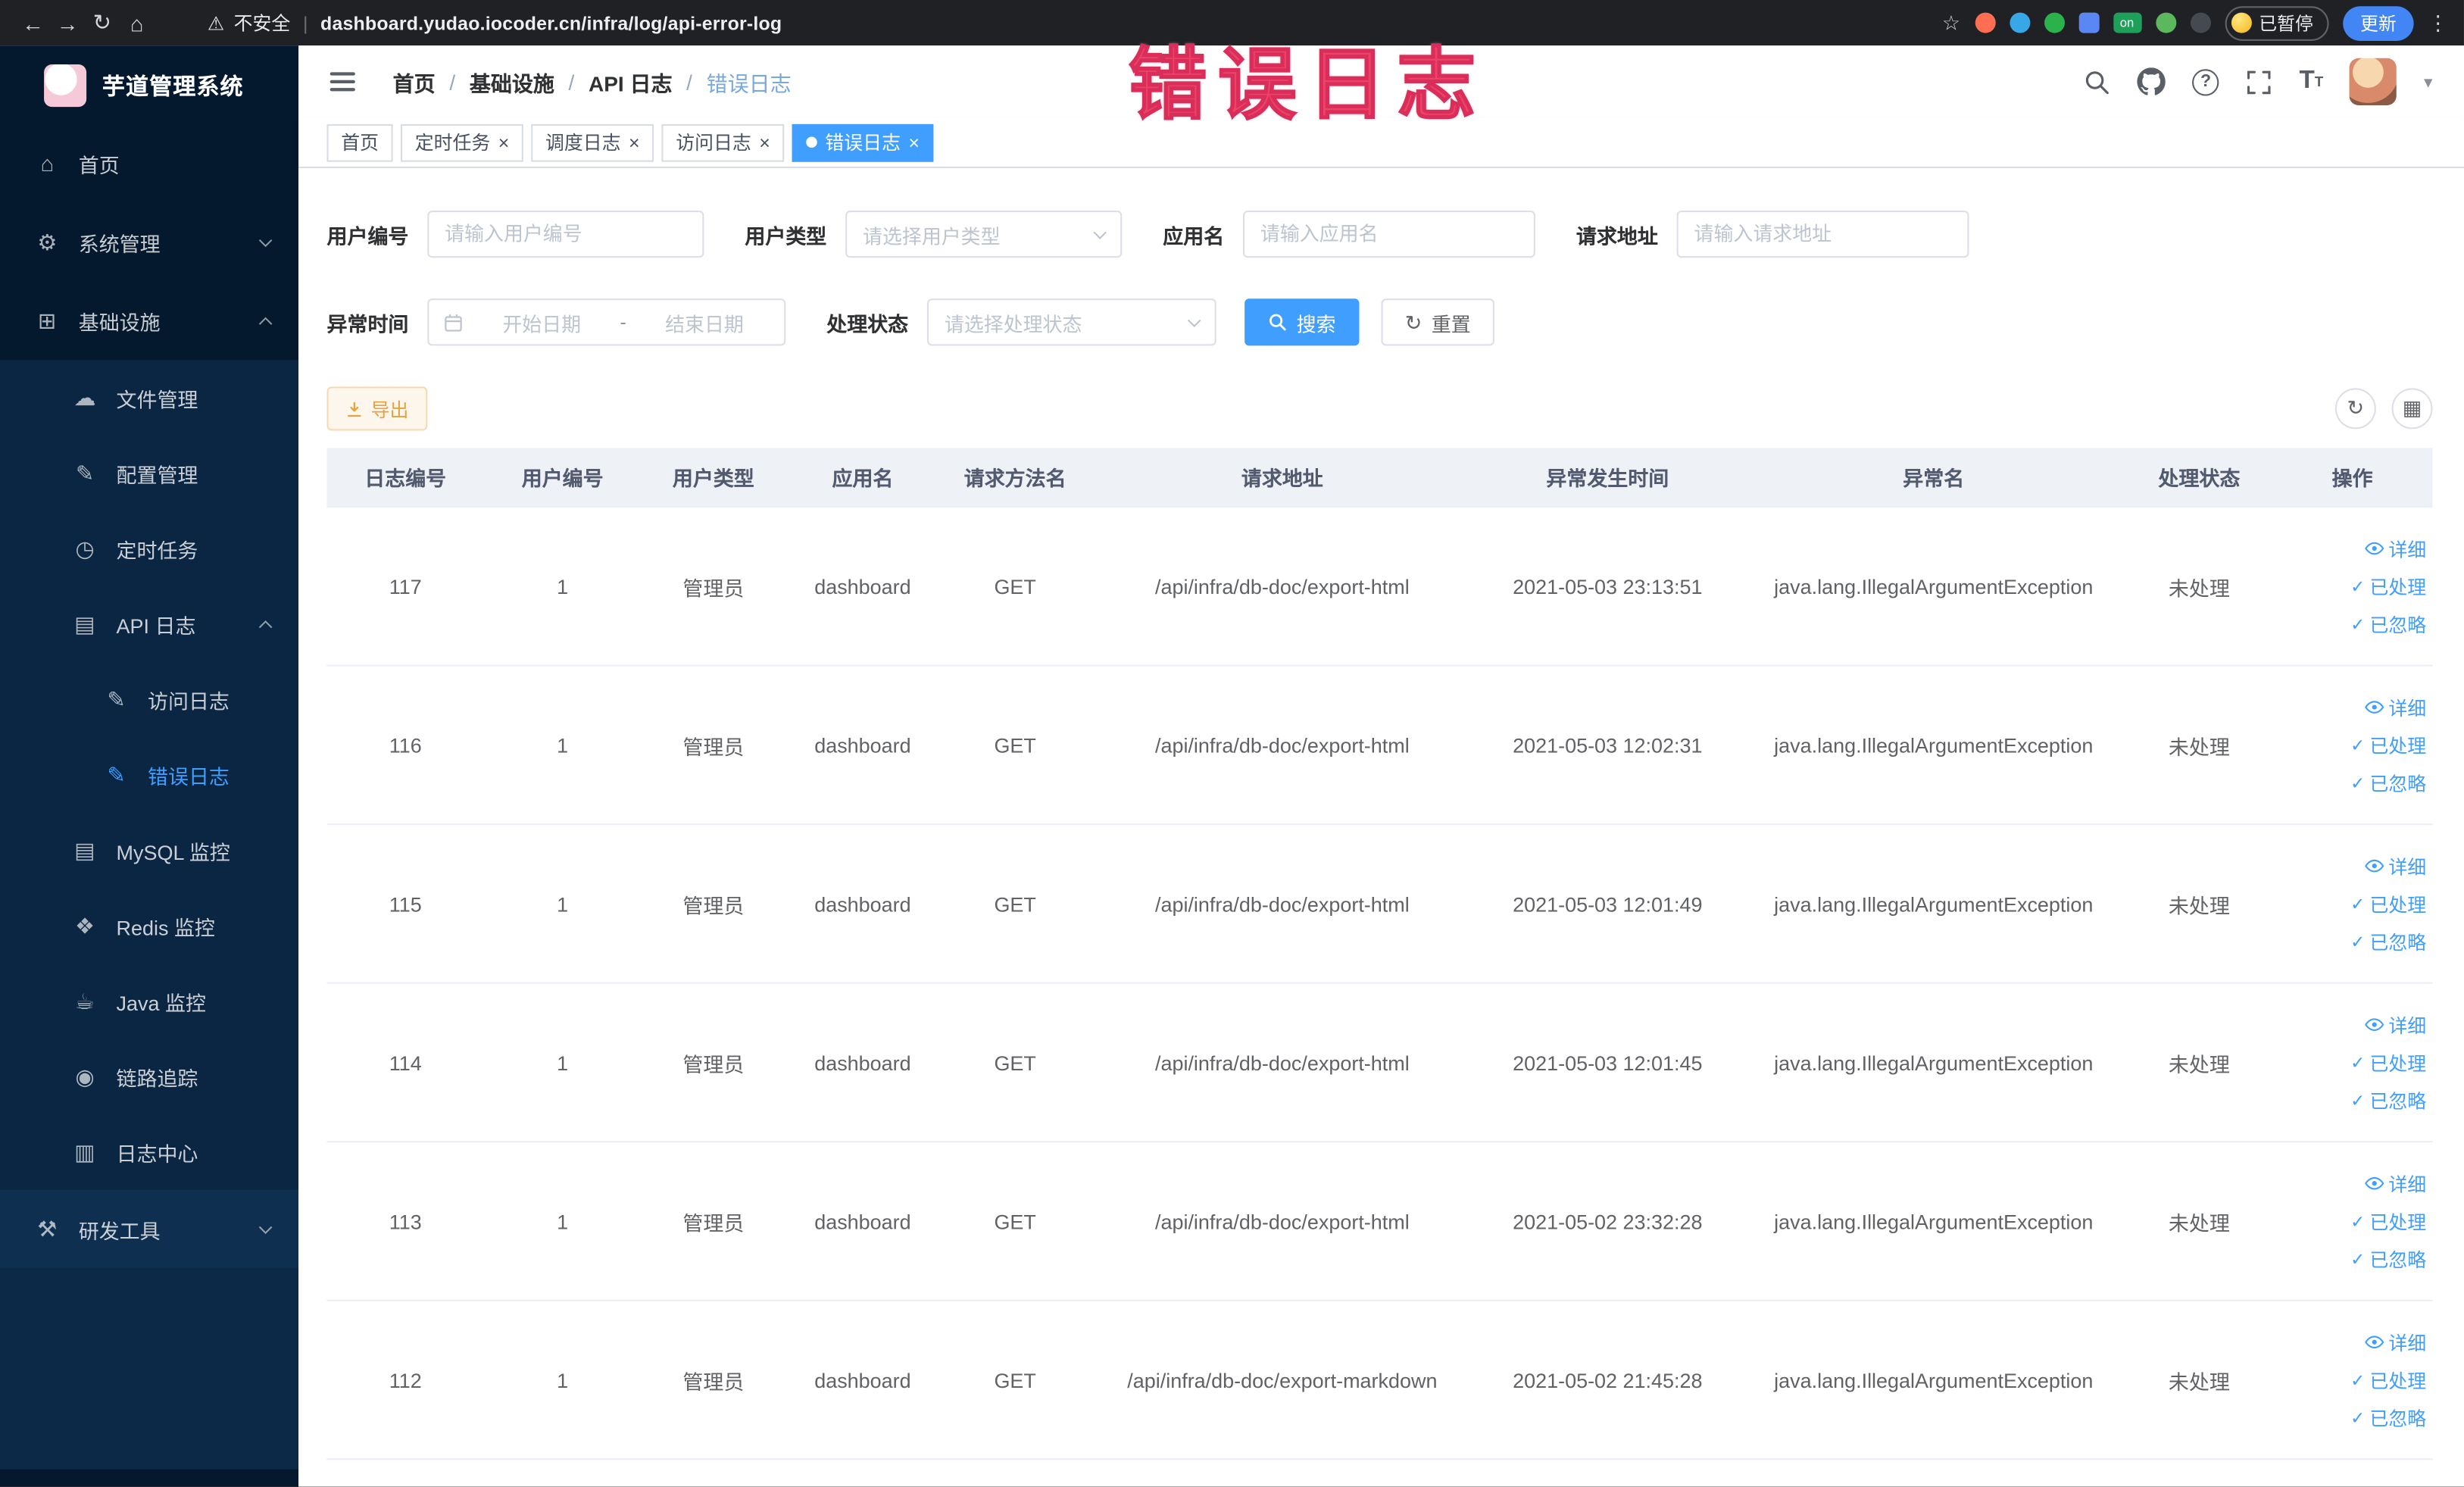 This screenshot has width=2464, height=1487. Describe the element at coordinates (1316, 324) in the screenshot. I see `search-button-label: 搜索` at that location.